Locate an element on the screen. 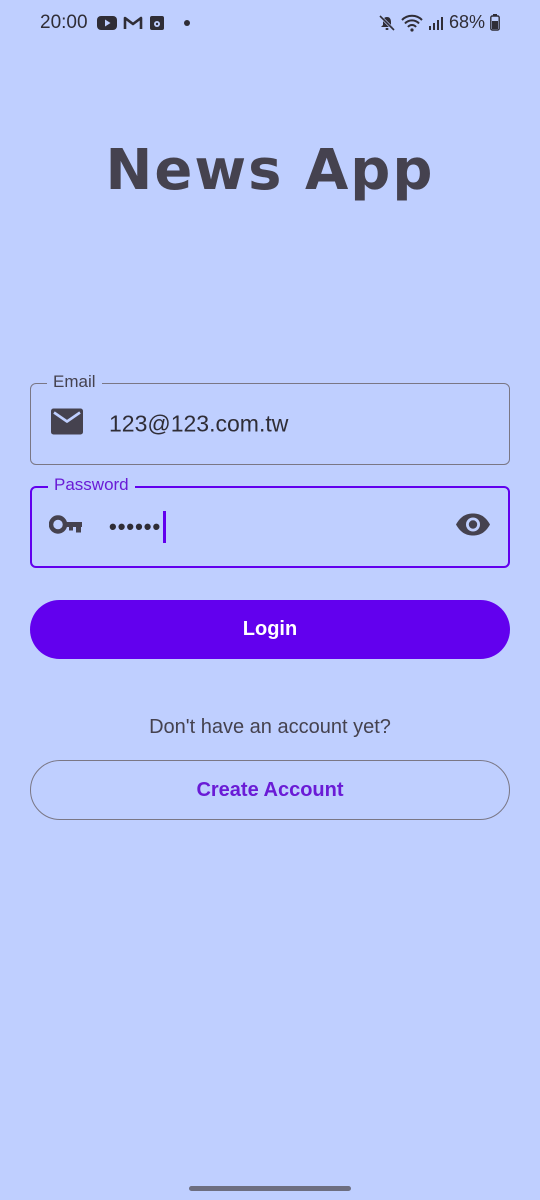 The image size is (540, 1200). youtube-icon is located at coordinates (107, 23).